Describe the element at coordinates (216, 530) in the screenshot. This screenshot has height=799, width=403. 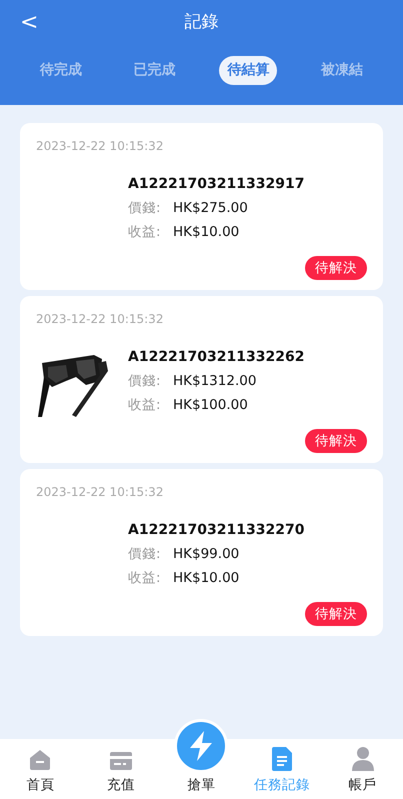
I see `order-number: A12221703211332270` at that location.